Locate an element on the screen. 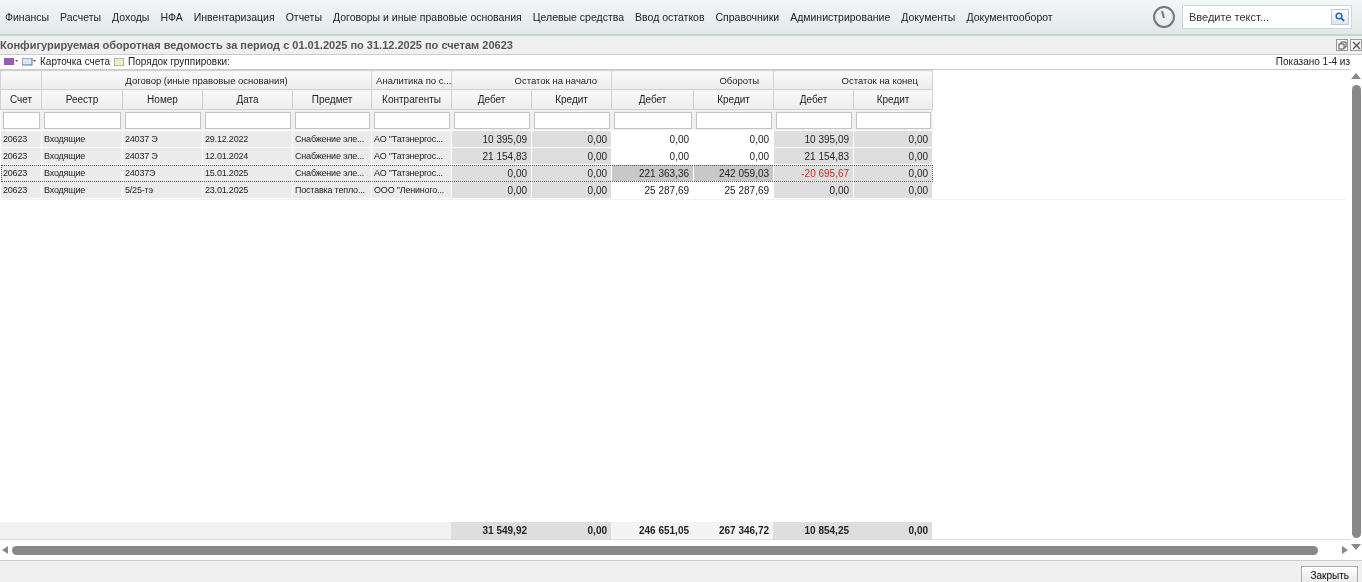 The height and width of the screenshot is (582, 1362). clock-icon is located at coordinates (1164, 17).